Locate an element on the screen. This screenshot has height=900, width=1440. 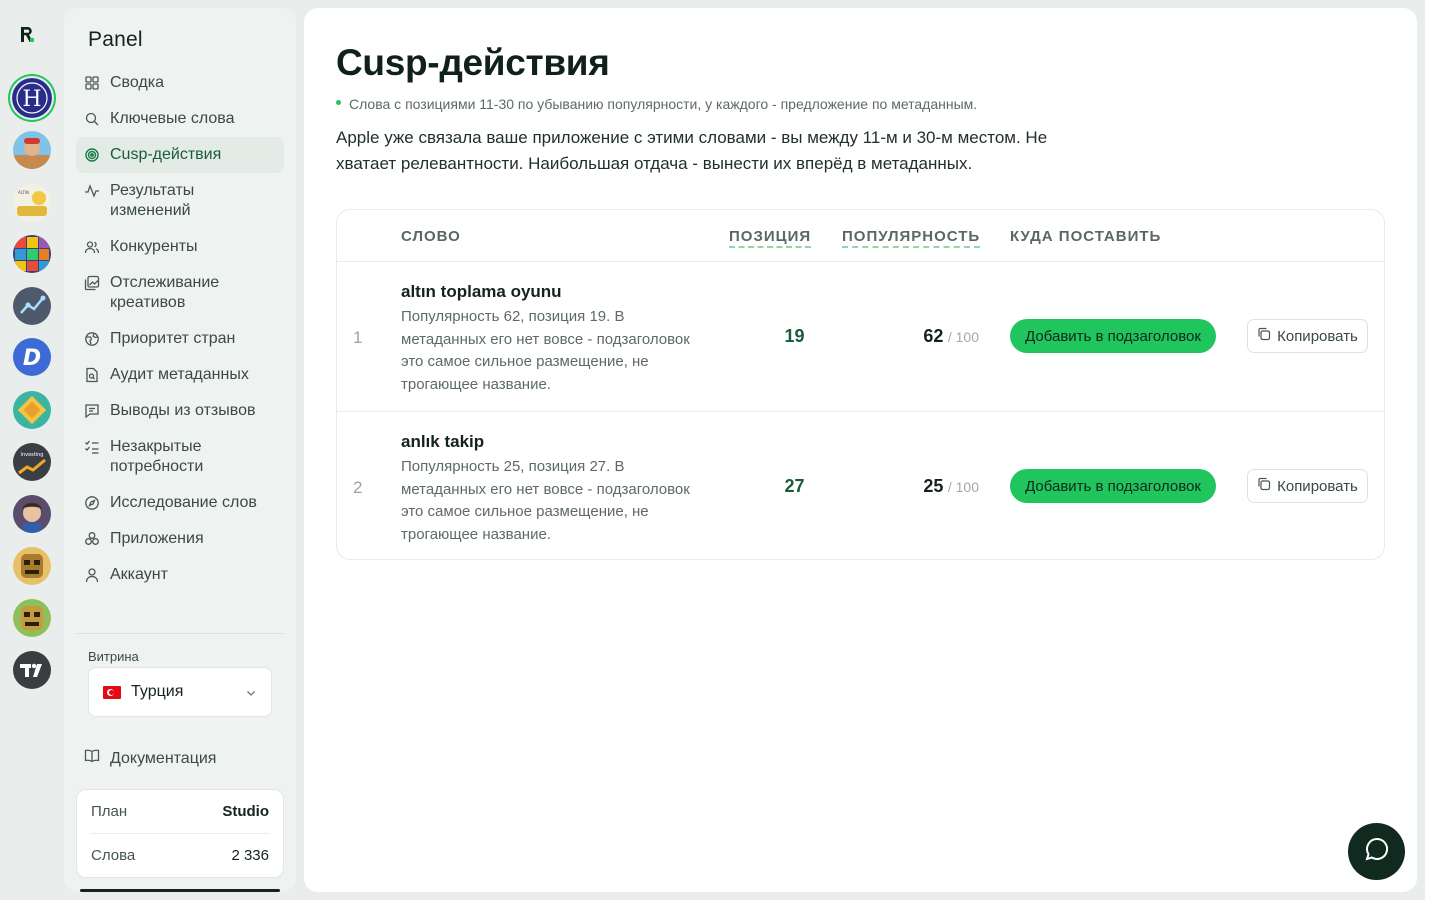
sidebar-item-country-priority: Приоритет стран is located at coordinates (180, 339).